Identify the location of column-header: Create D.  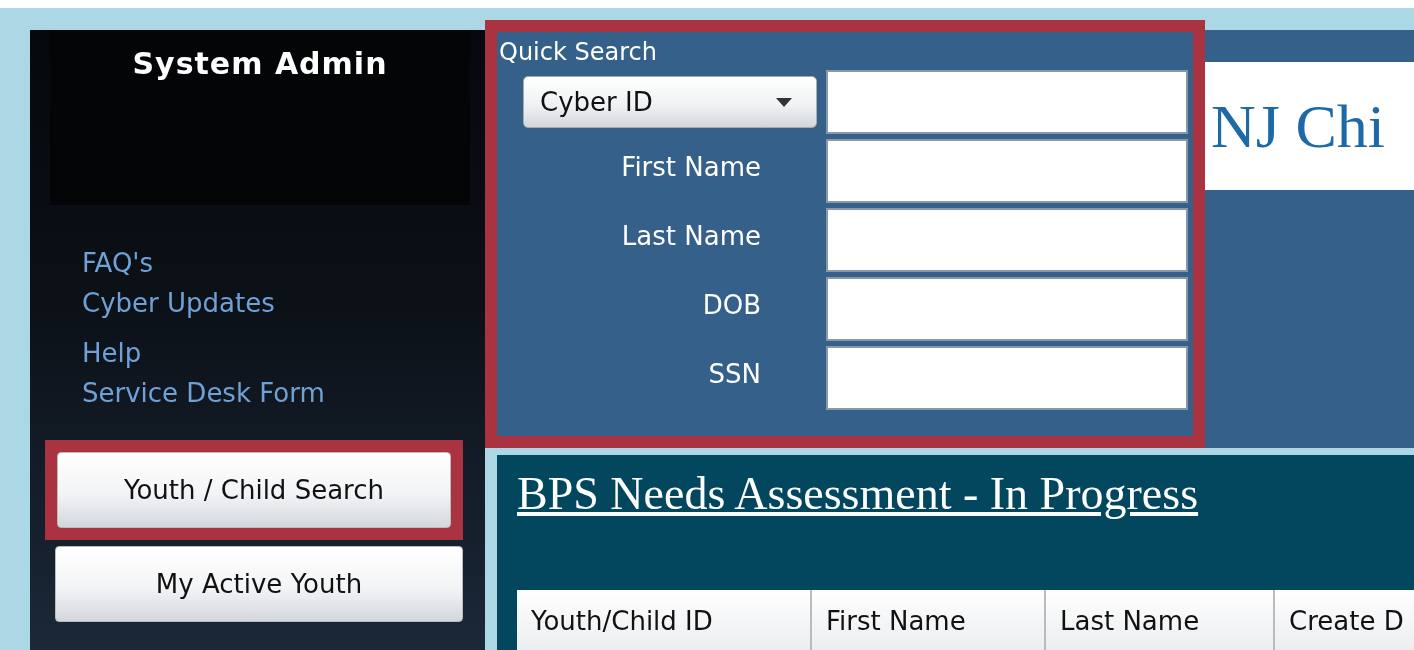
(1344, 620).